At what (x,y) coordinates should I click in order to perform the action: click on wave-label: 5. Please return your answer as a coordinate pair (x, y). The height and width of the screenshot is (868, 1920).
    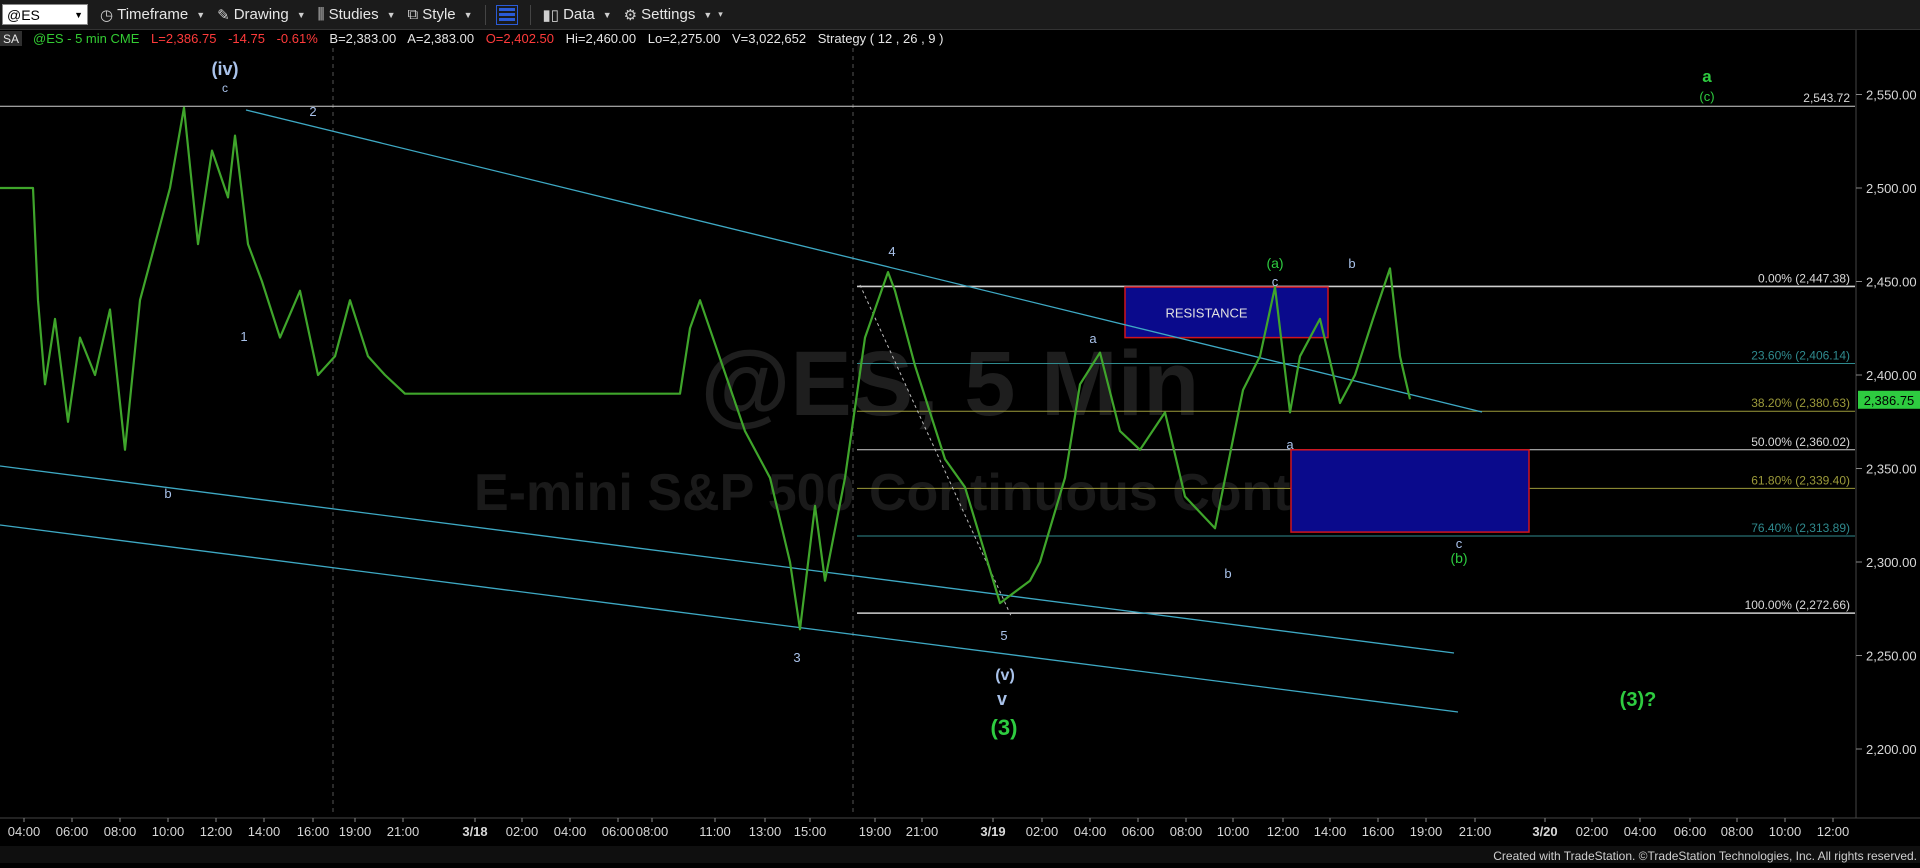
    Looking at the image, I should click on (1003, 635).